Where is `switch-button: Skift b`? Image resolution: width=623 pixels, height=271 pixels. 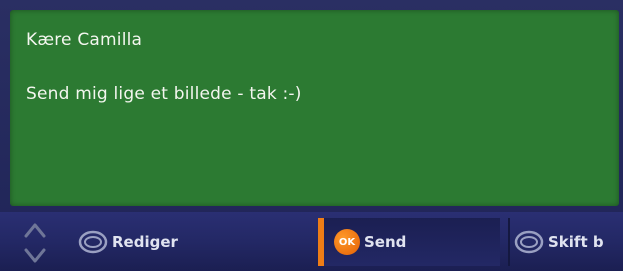 switch-button: Skift b is located at coordinates (565, 242).